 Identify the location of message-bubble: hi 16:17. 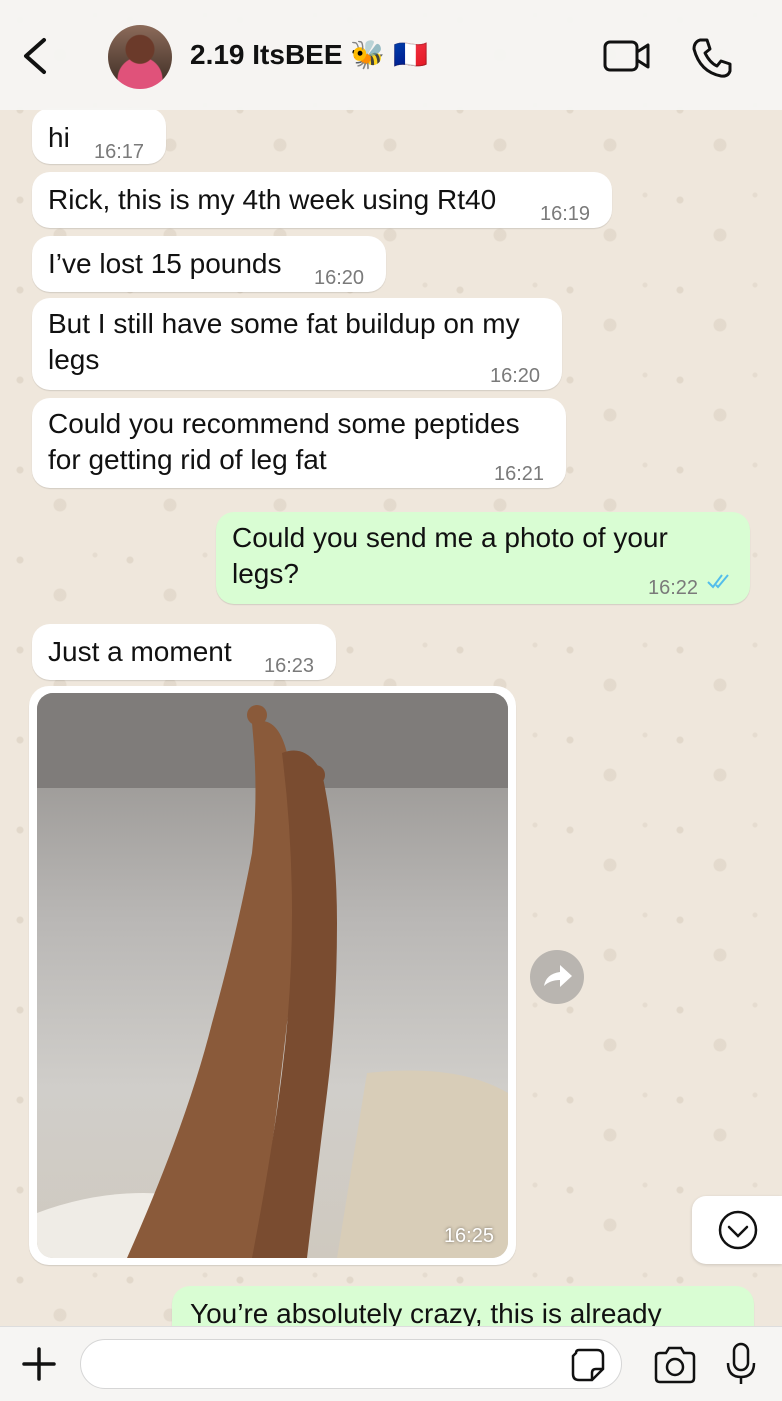
(99, 136).